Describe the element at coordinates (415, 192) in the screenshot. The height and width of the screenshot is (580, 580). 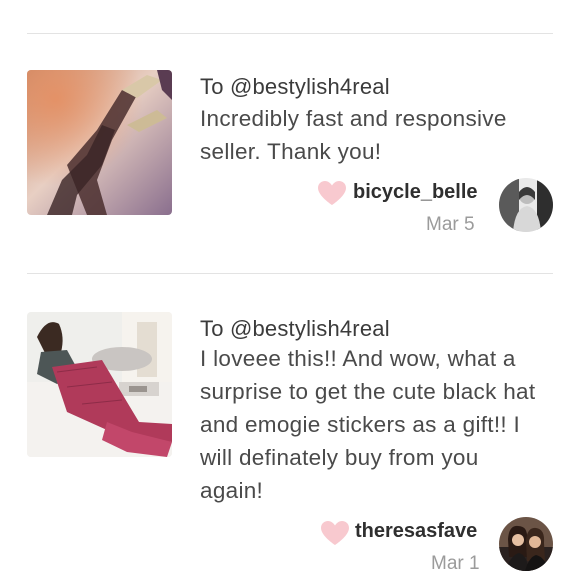
I see `reviewer-username: bicycle_belle` at that location.